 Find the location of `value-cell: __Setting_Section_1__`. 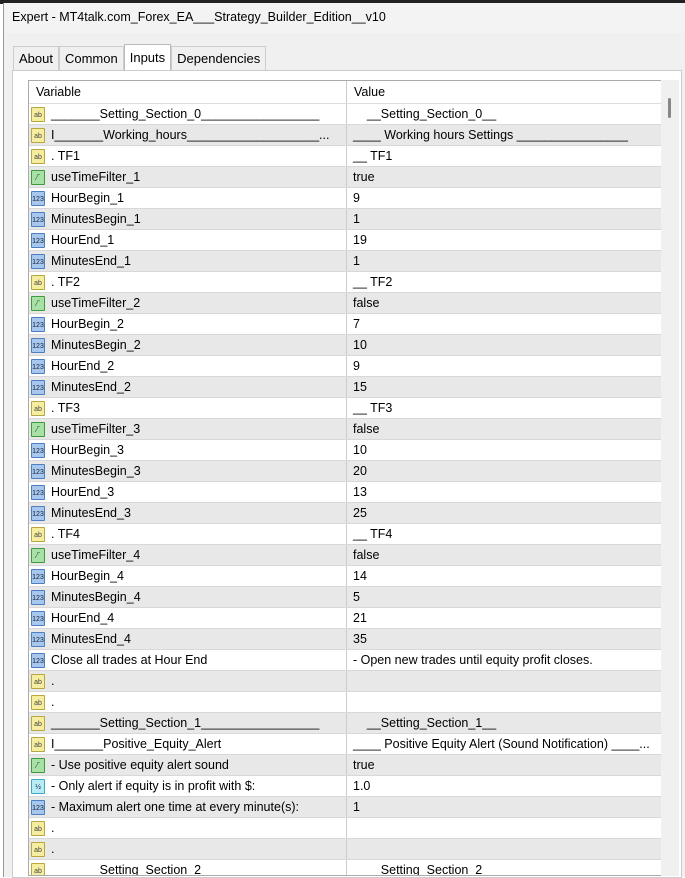

value-cell: __Setting_Section_1__ is located at coordinates (505, 723).